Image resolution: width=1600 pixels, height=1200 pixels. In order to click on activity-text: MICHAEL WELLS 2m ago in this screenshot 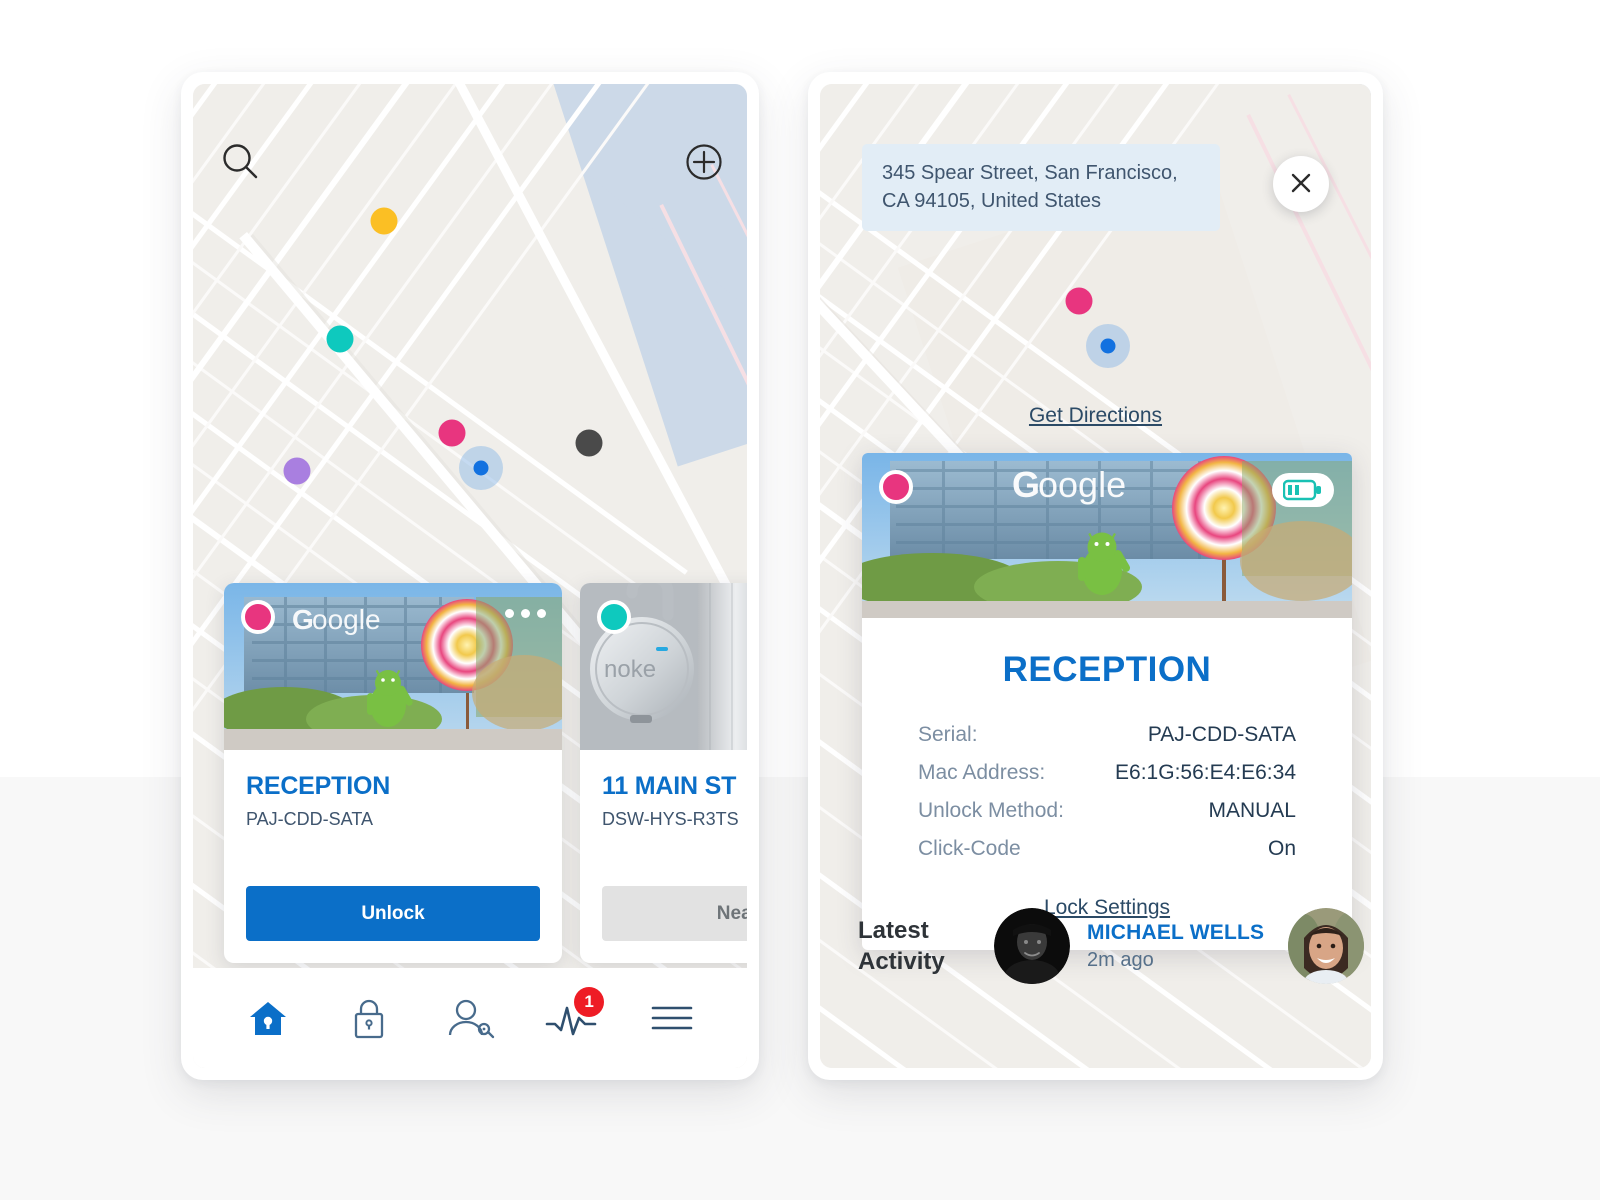, I will do `click(1175, 946)`.